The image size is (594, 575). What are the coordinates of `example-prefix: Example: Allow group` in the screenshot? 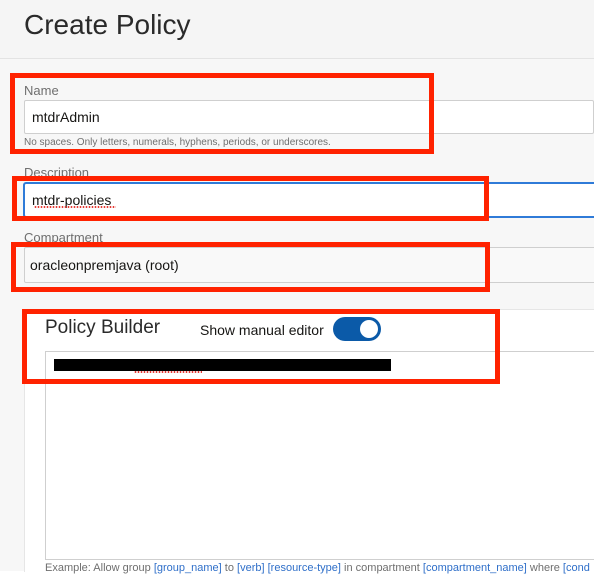 It's located at (99, 568).